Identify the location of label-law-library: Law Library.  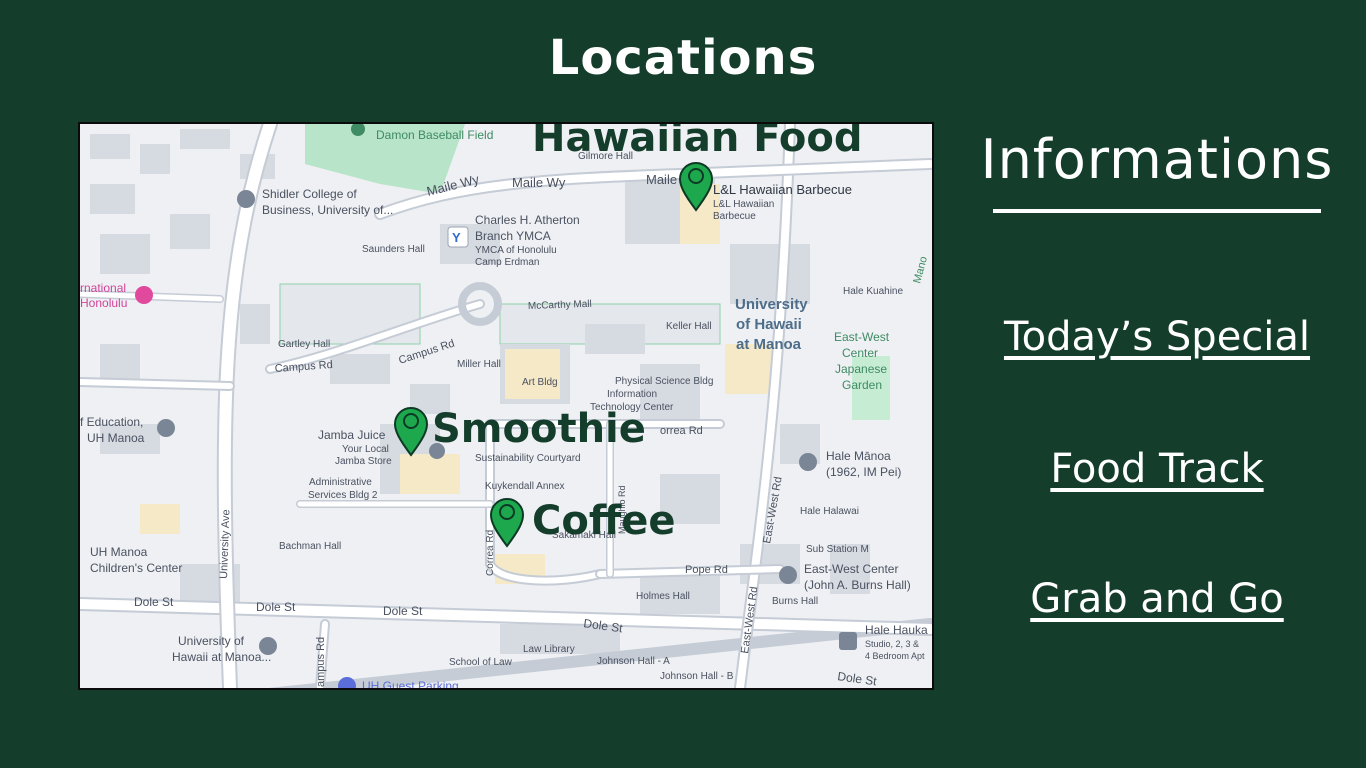
(549, 649).